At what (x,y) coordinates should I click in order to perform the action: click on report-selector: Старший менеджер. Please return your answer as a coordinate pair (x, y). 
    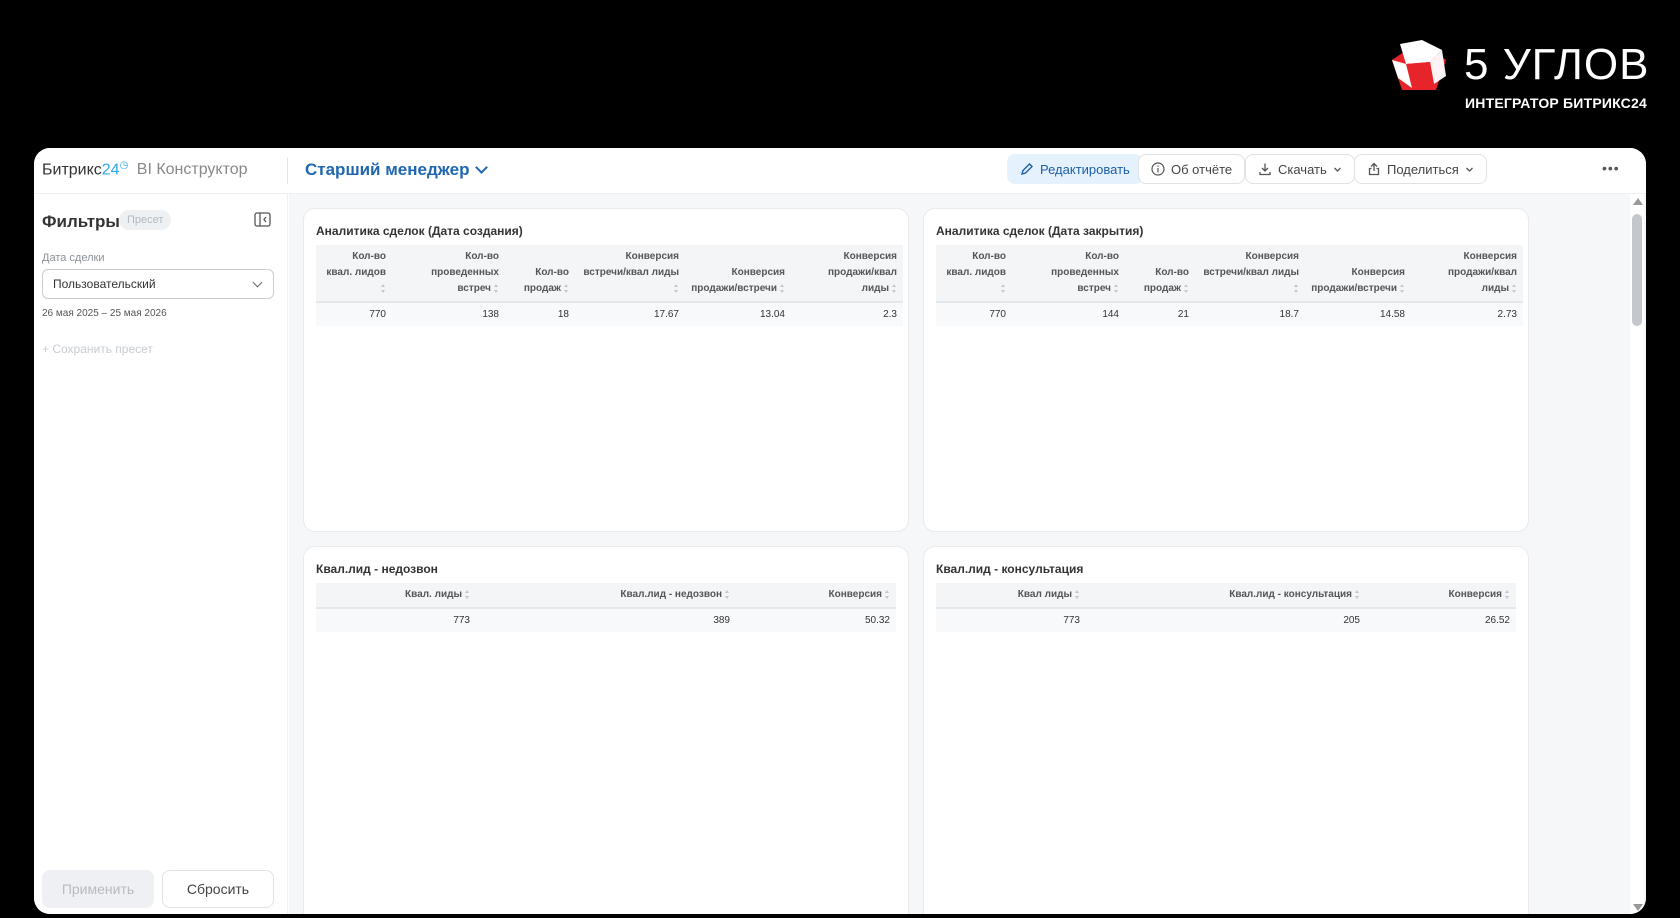
    Looking at the image, I should click on (397, 170).